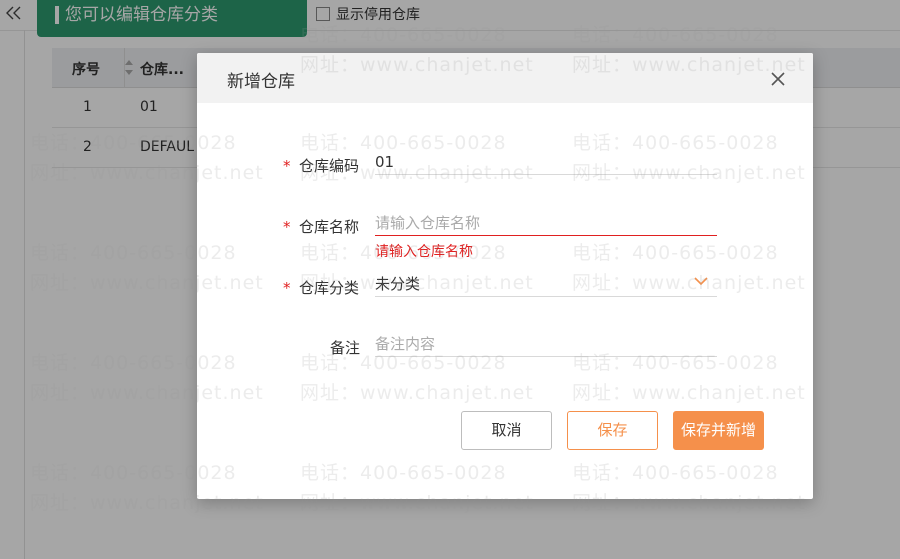  I want to click on warehouse-name-input, so click(546, 223).